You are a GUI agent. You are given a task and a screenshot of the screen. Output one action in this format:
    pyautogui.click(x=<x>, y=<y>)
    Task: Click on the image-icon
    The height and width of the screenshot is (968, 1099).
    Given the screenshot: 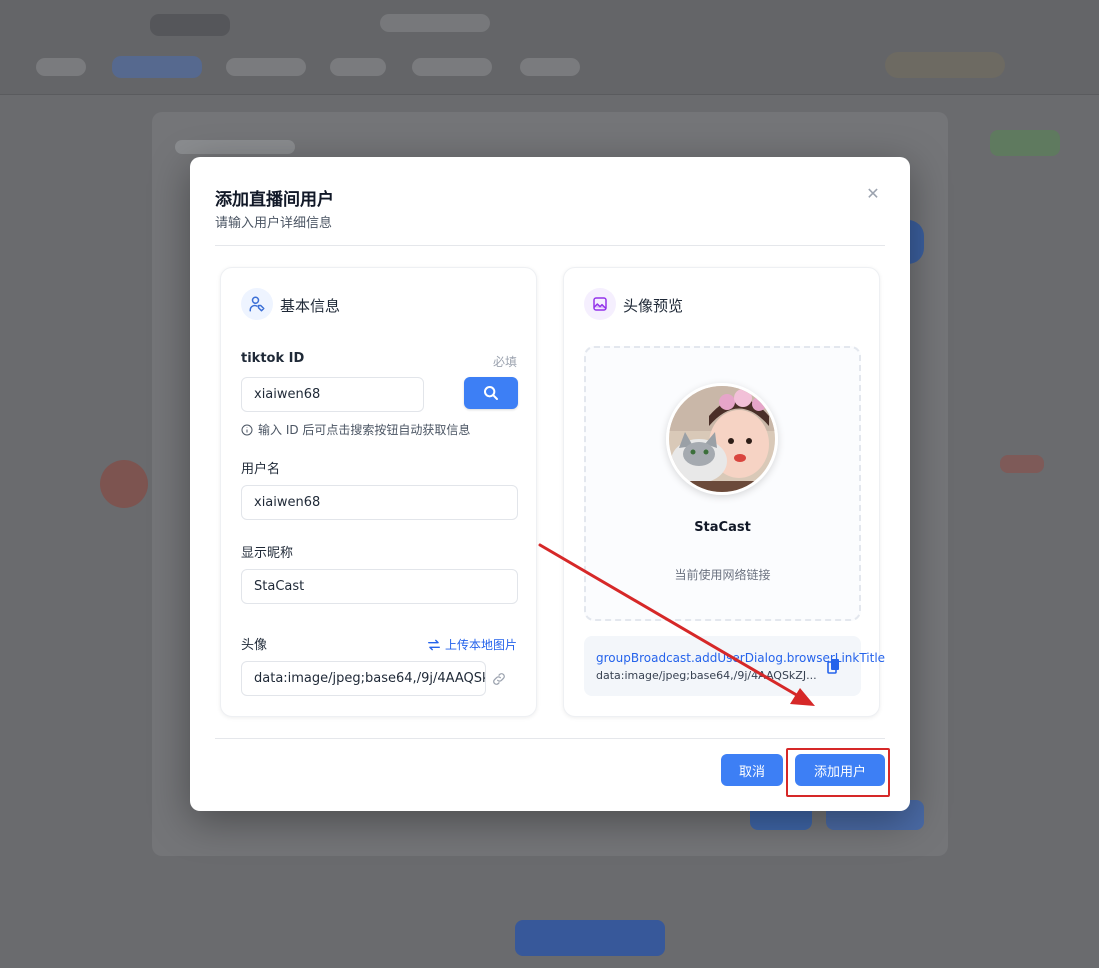 What is the action you would take?
    pyautogui.click(x=600, y=304)
    